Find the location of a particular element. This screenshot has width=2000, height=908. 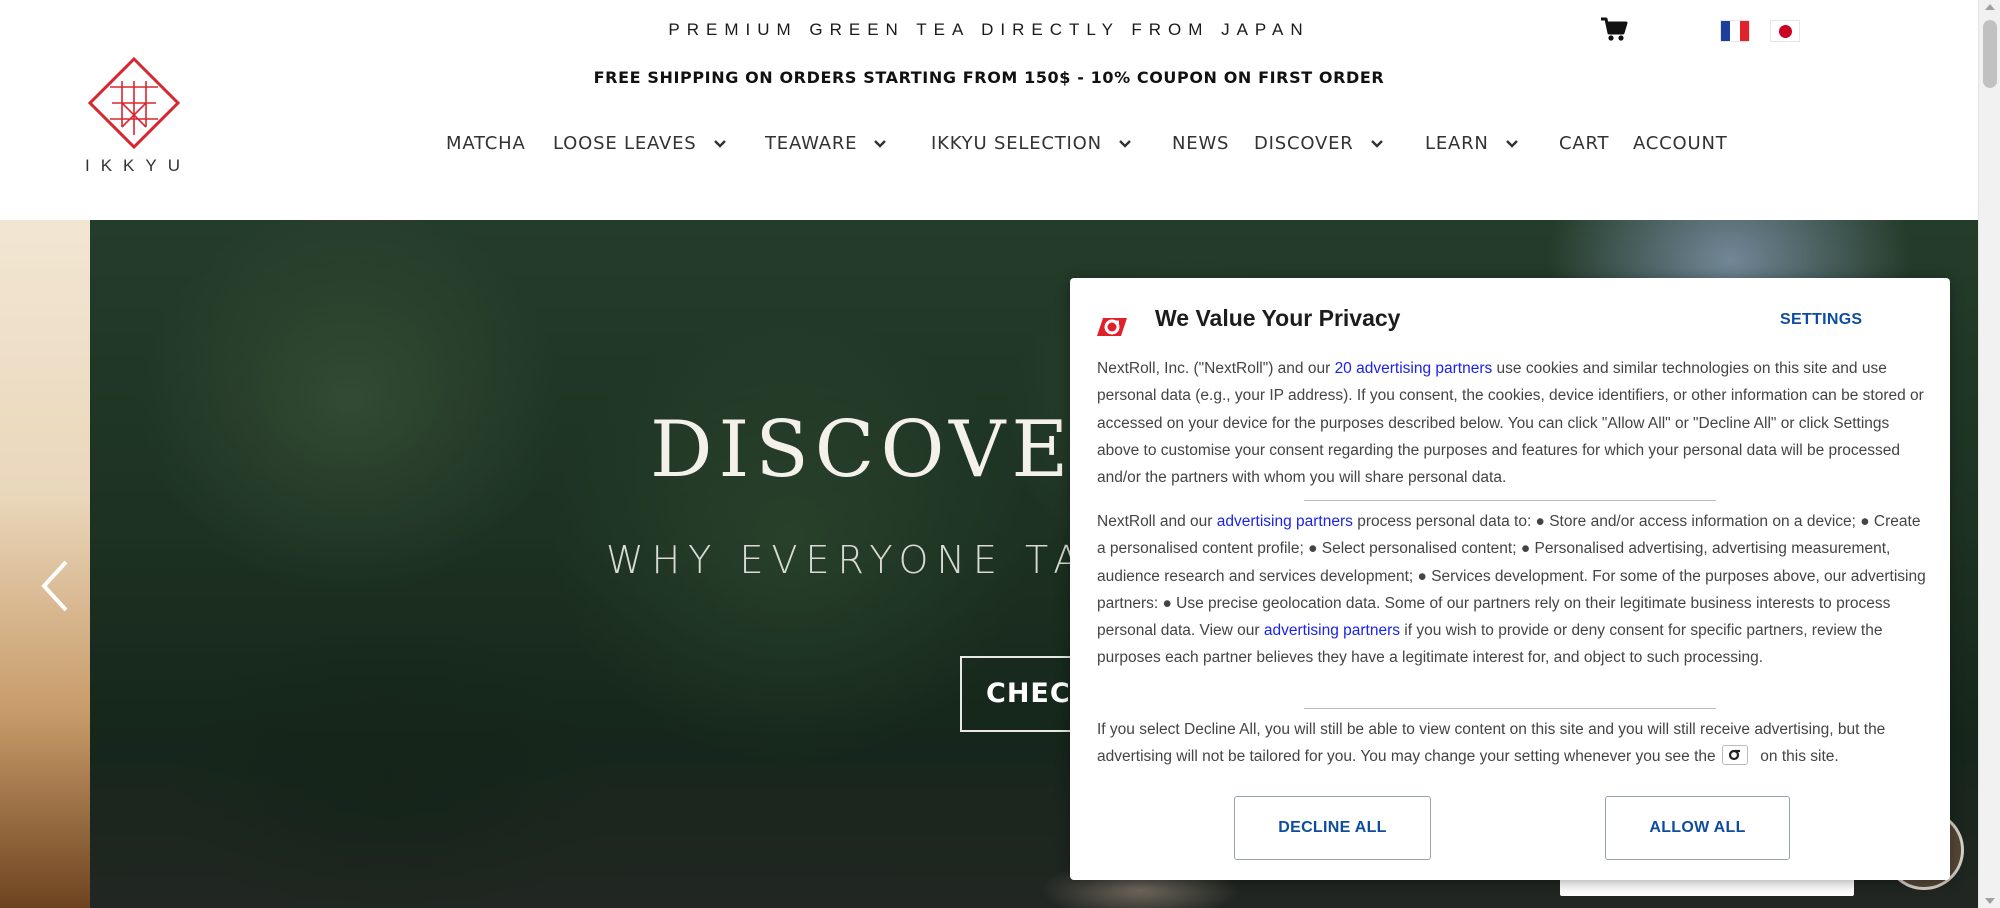

slider-prev-arrow-icon is located at coordinates (55, 586).